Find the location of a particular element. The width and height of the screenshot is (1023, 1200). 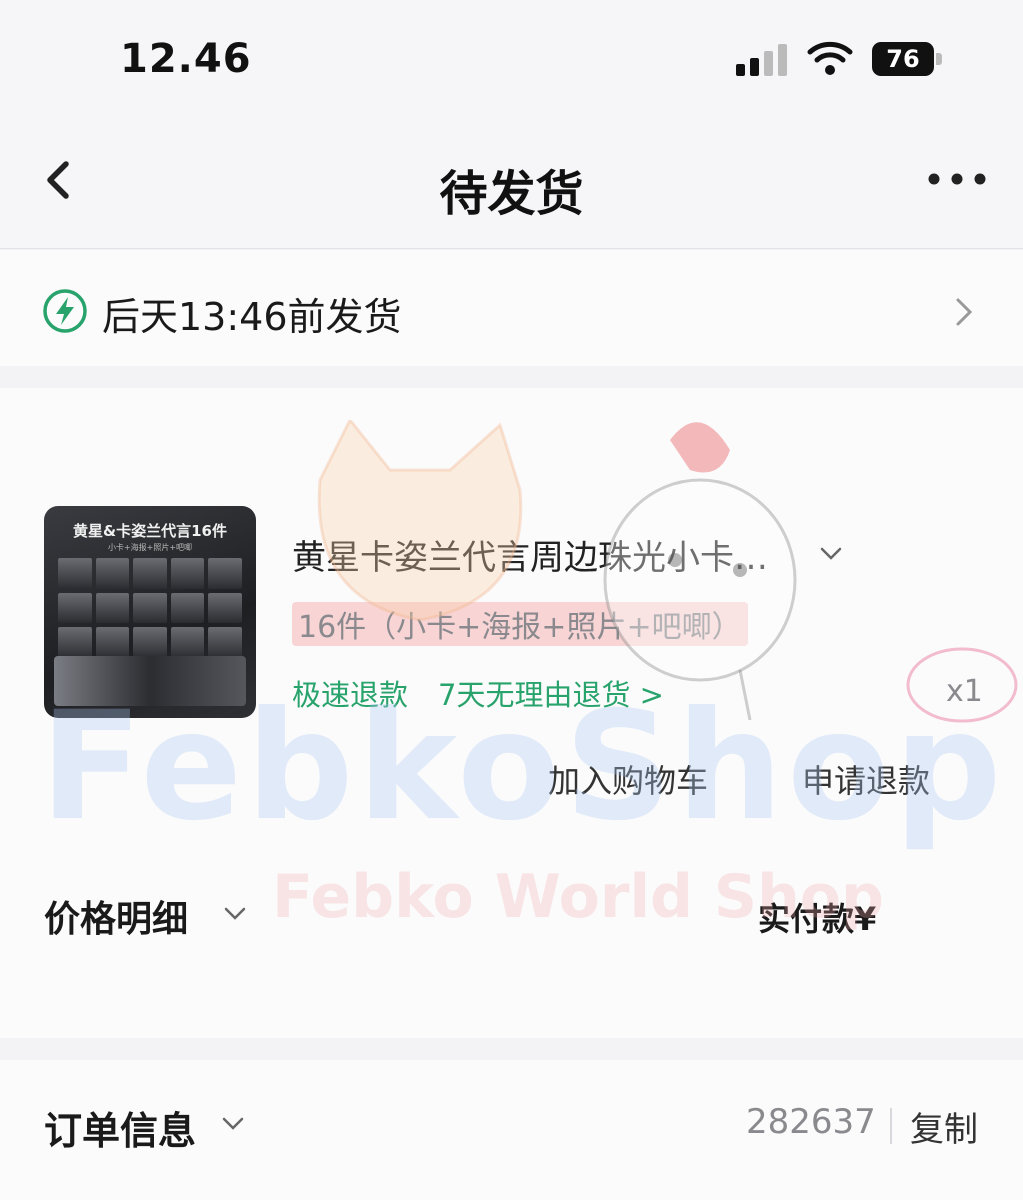

wifi-icon is located at coordinates (830, 58).